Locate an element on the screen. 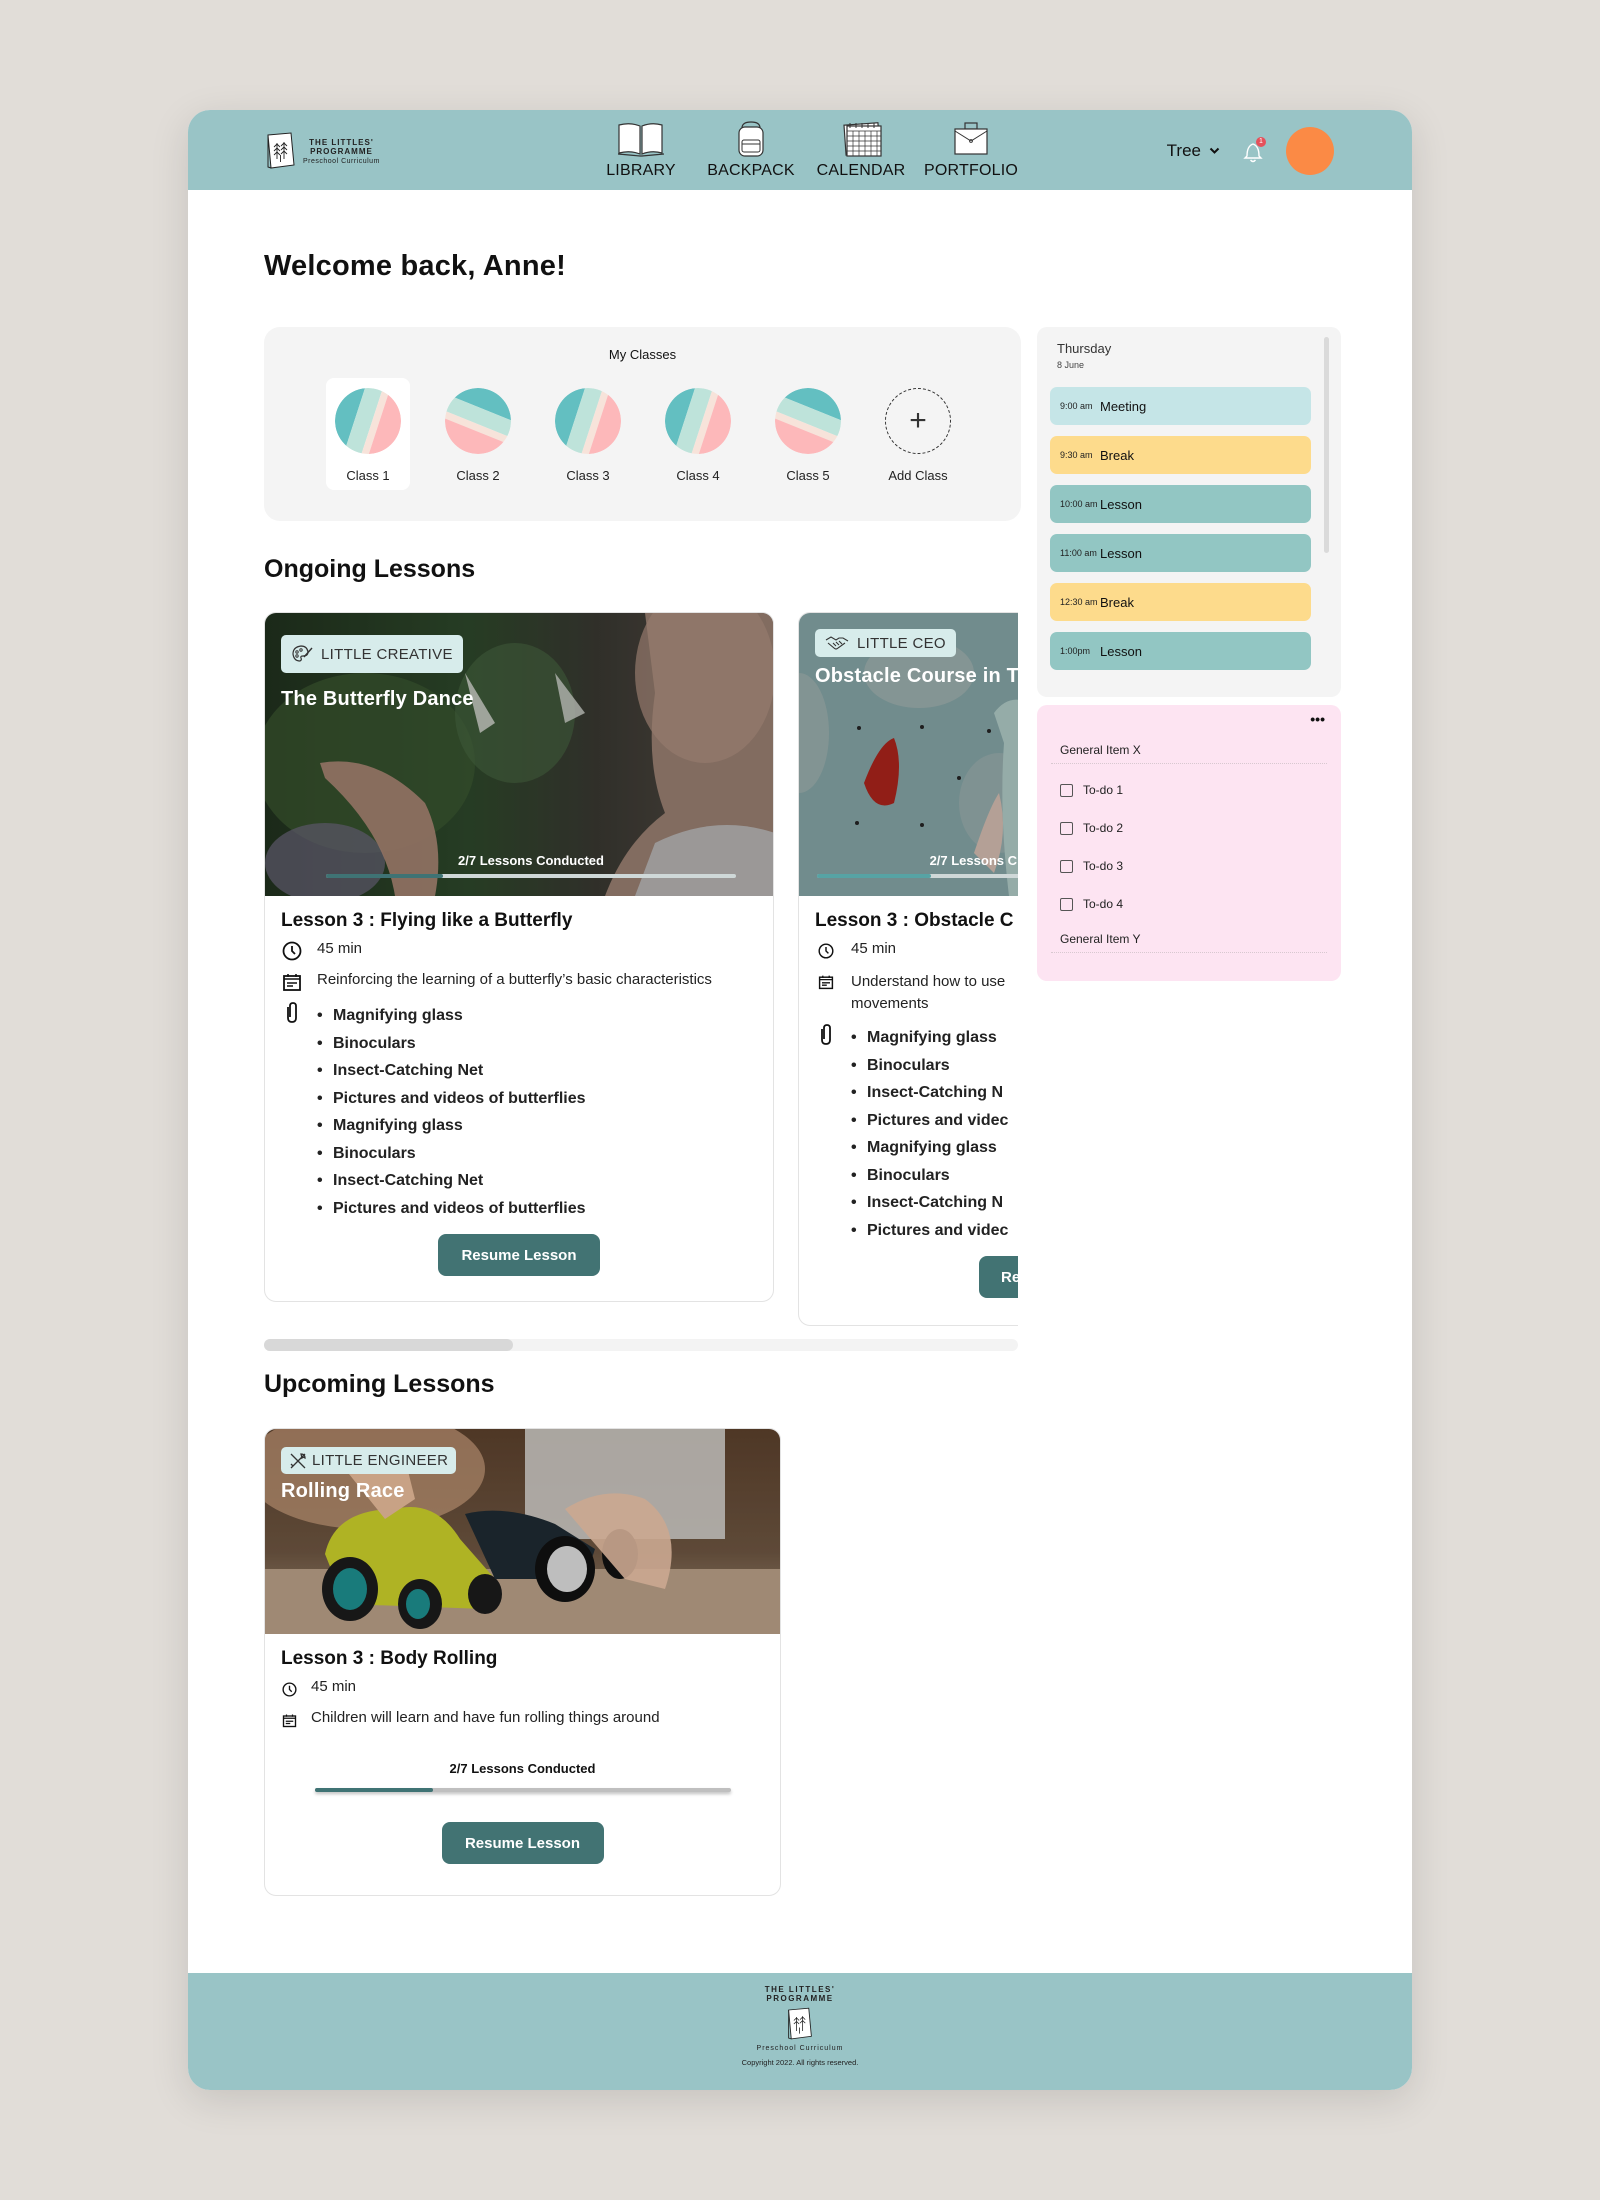 The width and height of the screenshot is (1600, 2200). progress-label: 2/7 Lessons C is located at coordinates (973, 860).